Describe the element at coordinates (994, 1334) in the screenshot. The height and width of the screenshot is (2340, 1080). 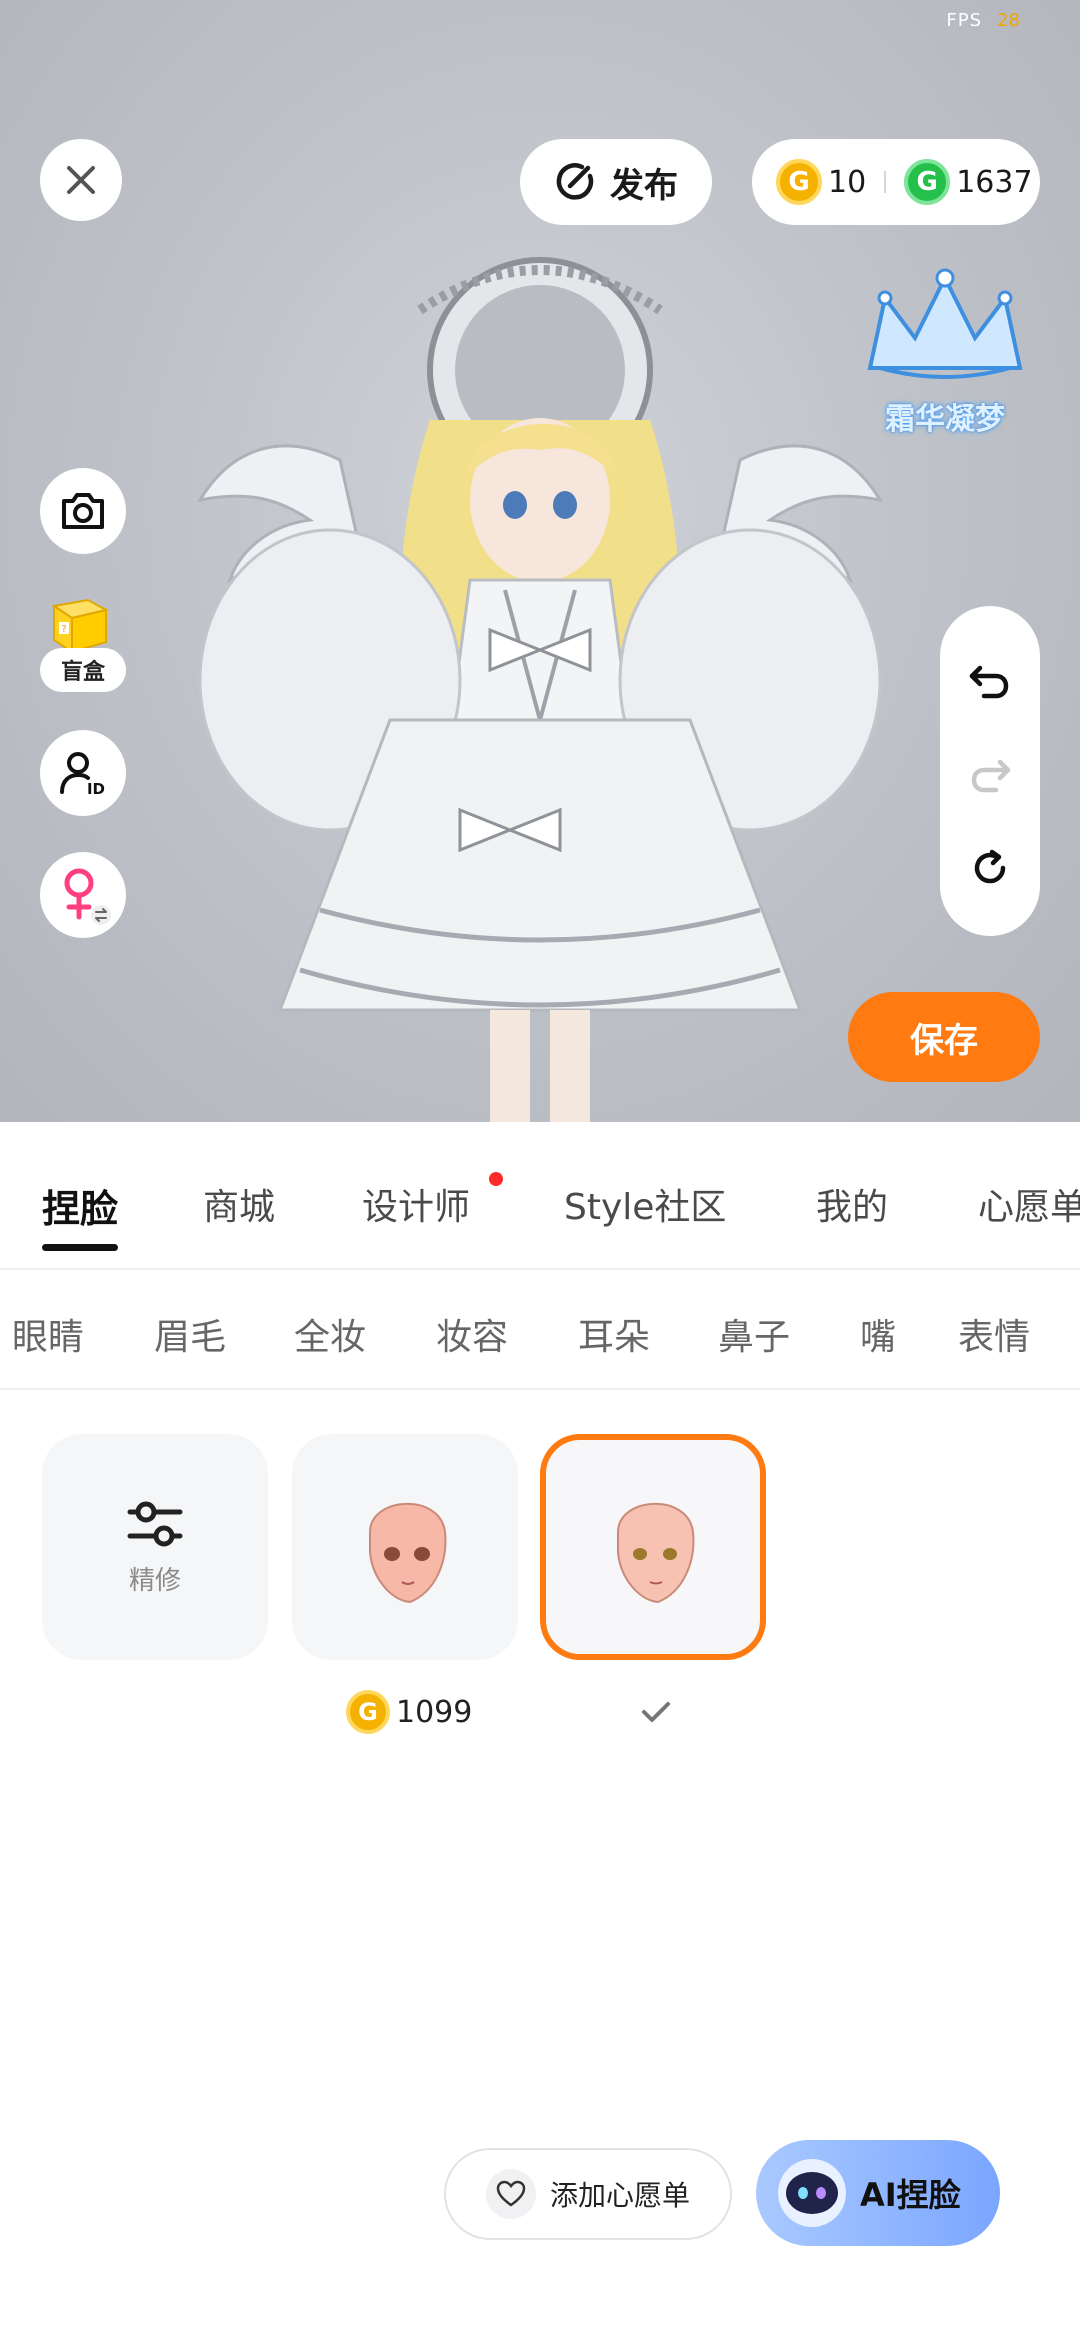
I see `subtab-expression: 表情` at that location.